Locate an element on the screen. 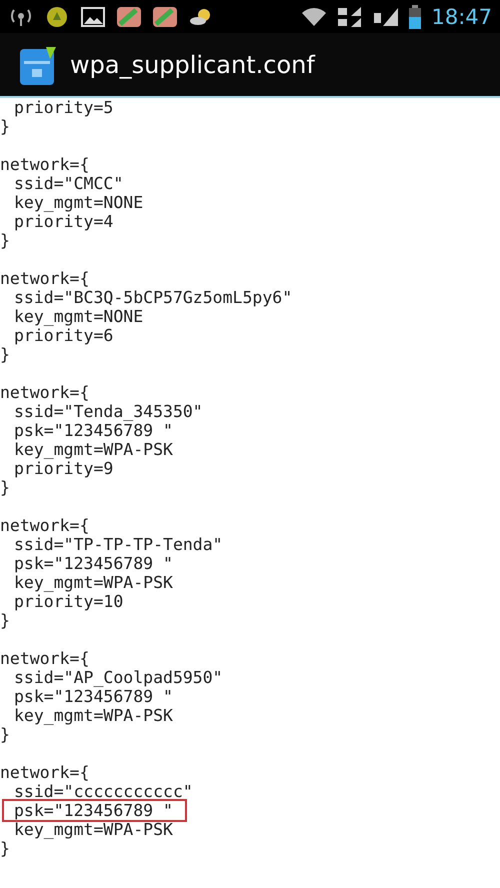 This screenshot has height=888, width=500. code-line: ssid="TP-TP-TP-Tenda" is located at coordinates (118, 544).